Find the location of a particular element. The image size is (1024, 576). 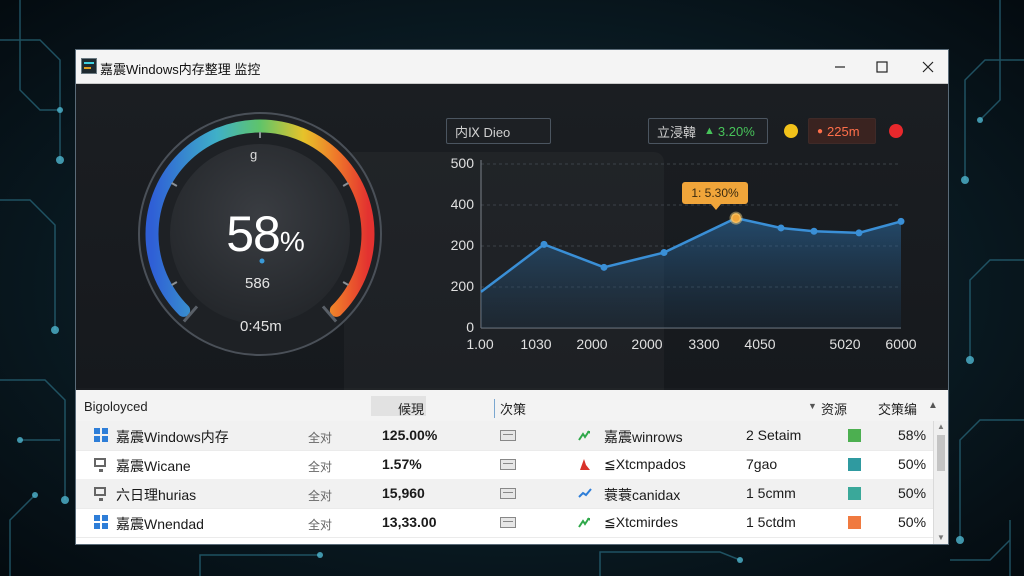

stat-chip: 立浸韓 ▲ 3.20% is located at coordinates (708, 131).